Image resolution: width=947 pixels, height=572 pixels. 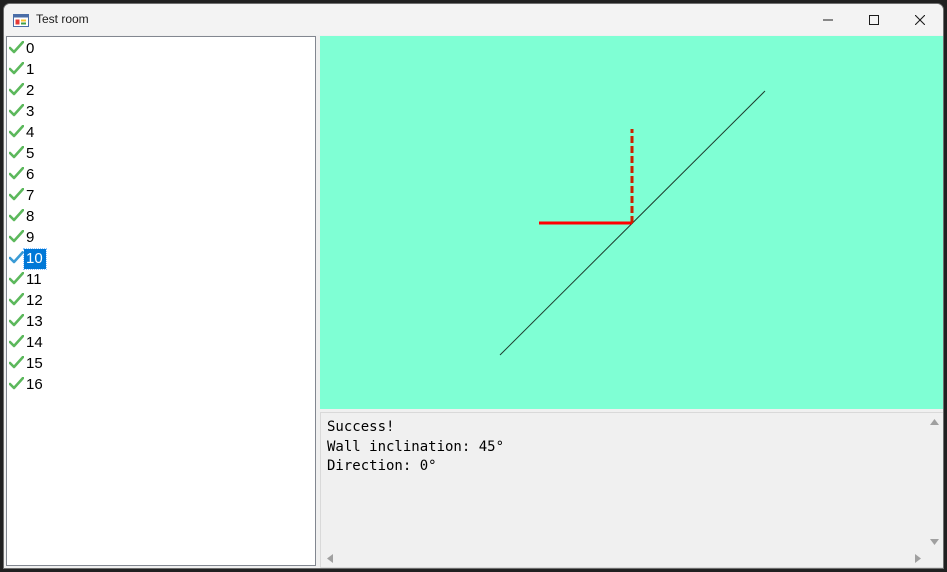 What do you see at coordinates (382, 466) in the screenshot?
I see `output-line: Direction: 0°` at bounding box center [382, 466].